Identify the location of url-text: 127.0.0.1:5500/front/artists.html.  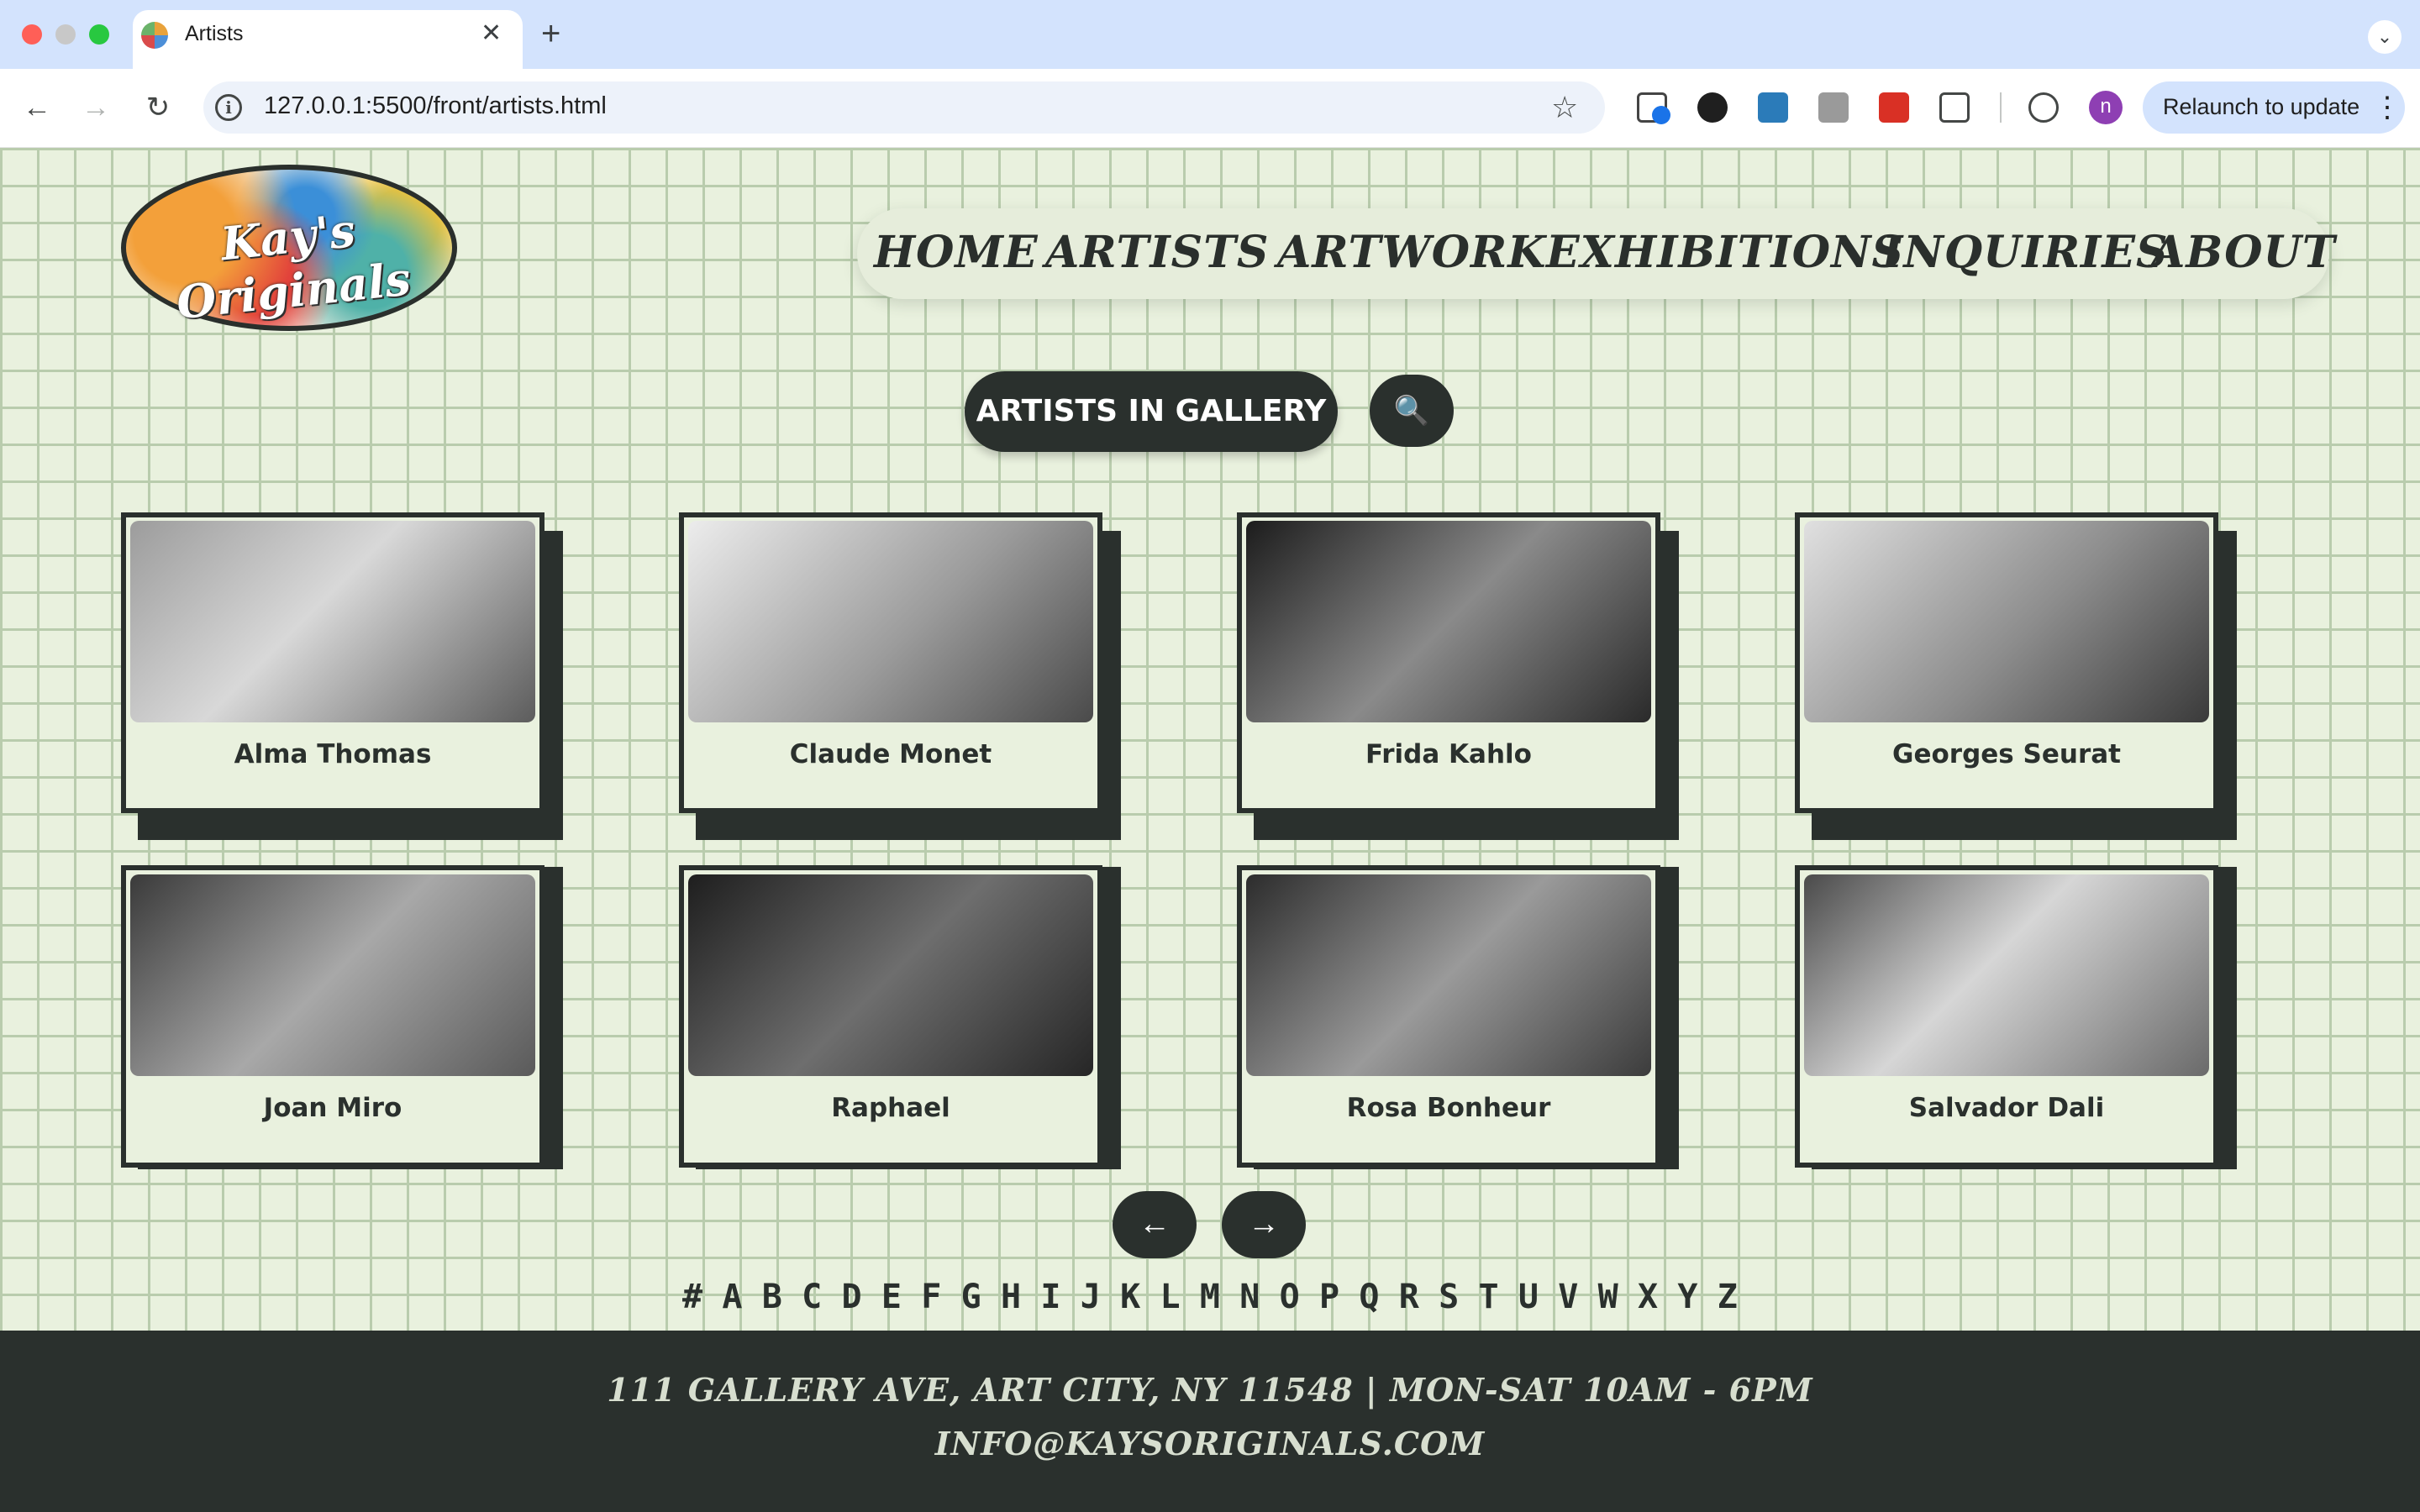
(435, 106).